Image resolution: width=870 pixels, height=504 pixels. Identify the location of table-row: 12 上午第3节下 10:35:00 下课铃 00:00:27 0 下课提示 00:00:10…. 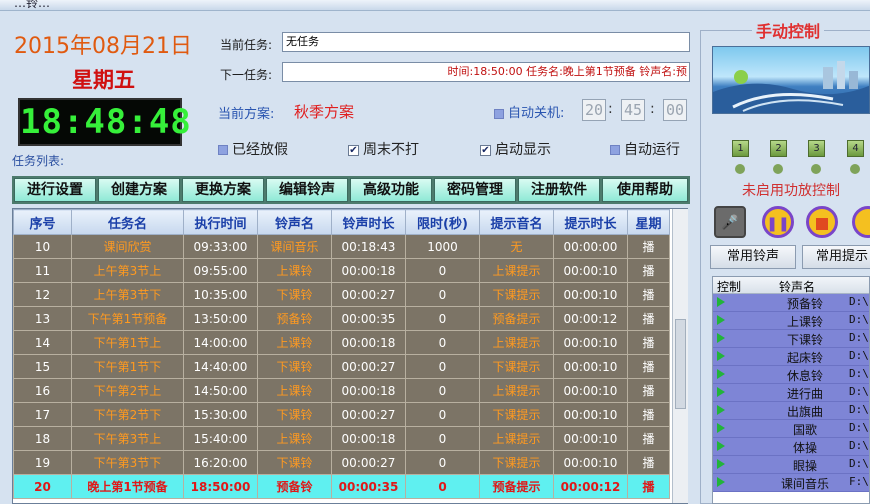
(341, 294).